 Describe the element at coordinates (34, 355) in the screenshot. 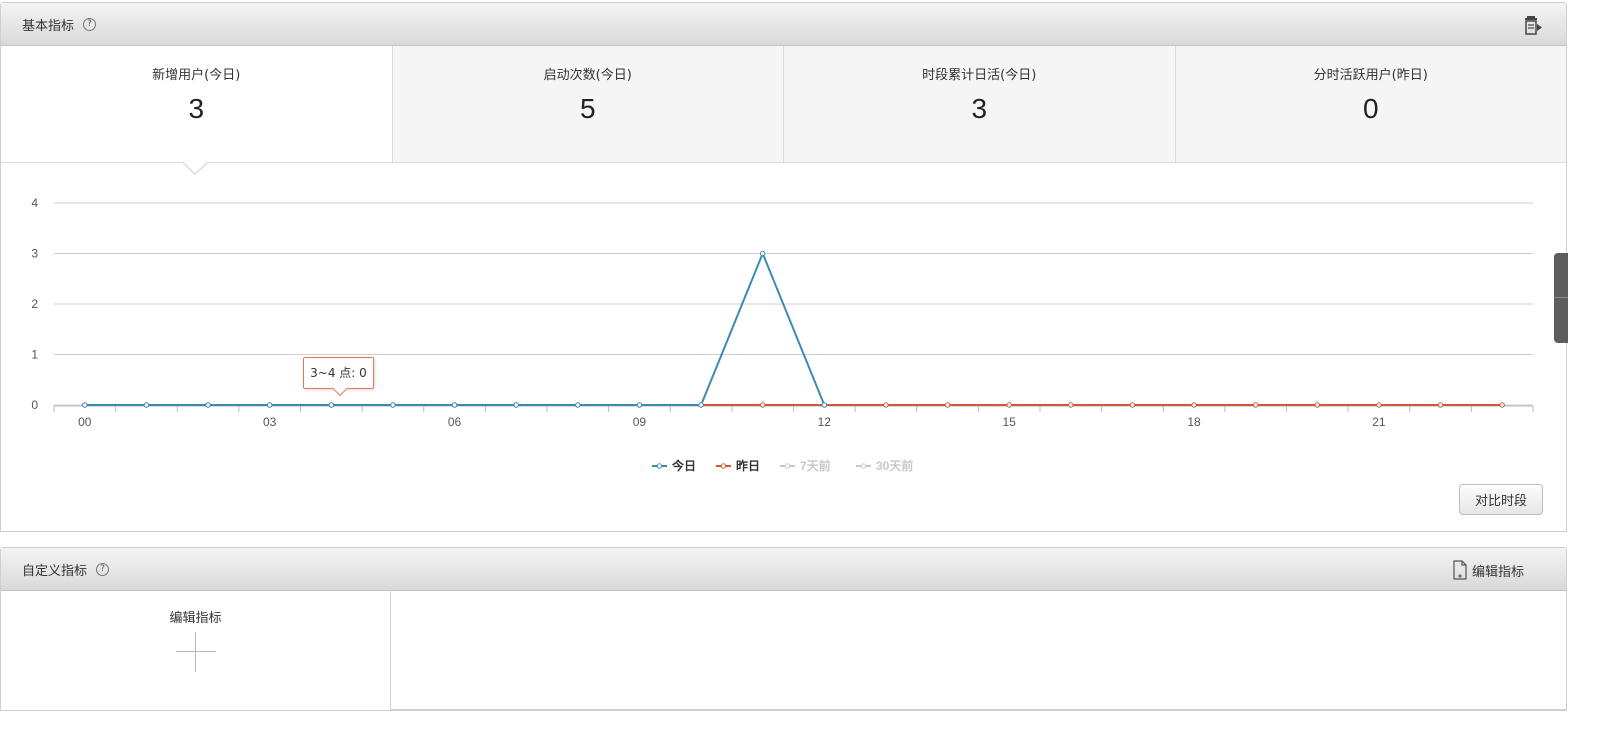

I see `y-tick-label: 1` at that location.